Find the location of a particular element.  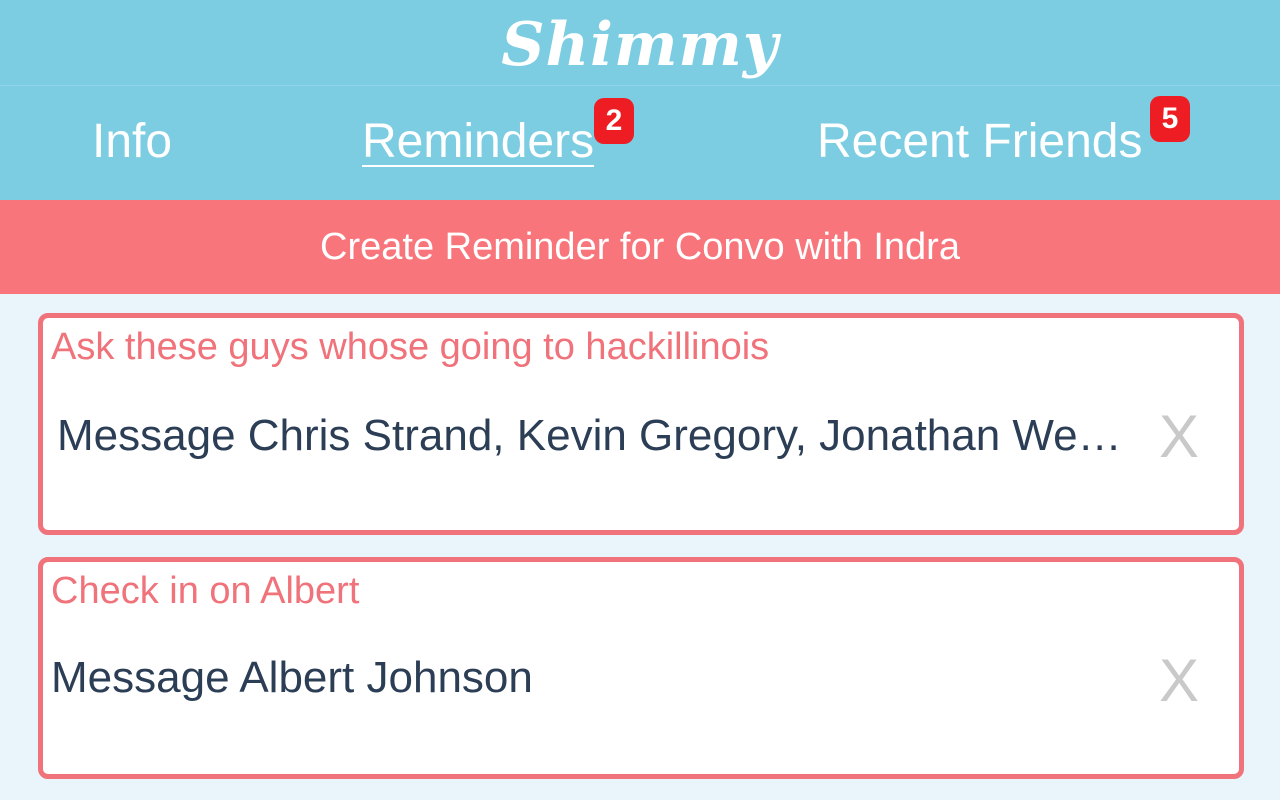

tab-reminders: Reminders is located at coordinates (478, 142).